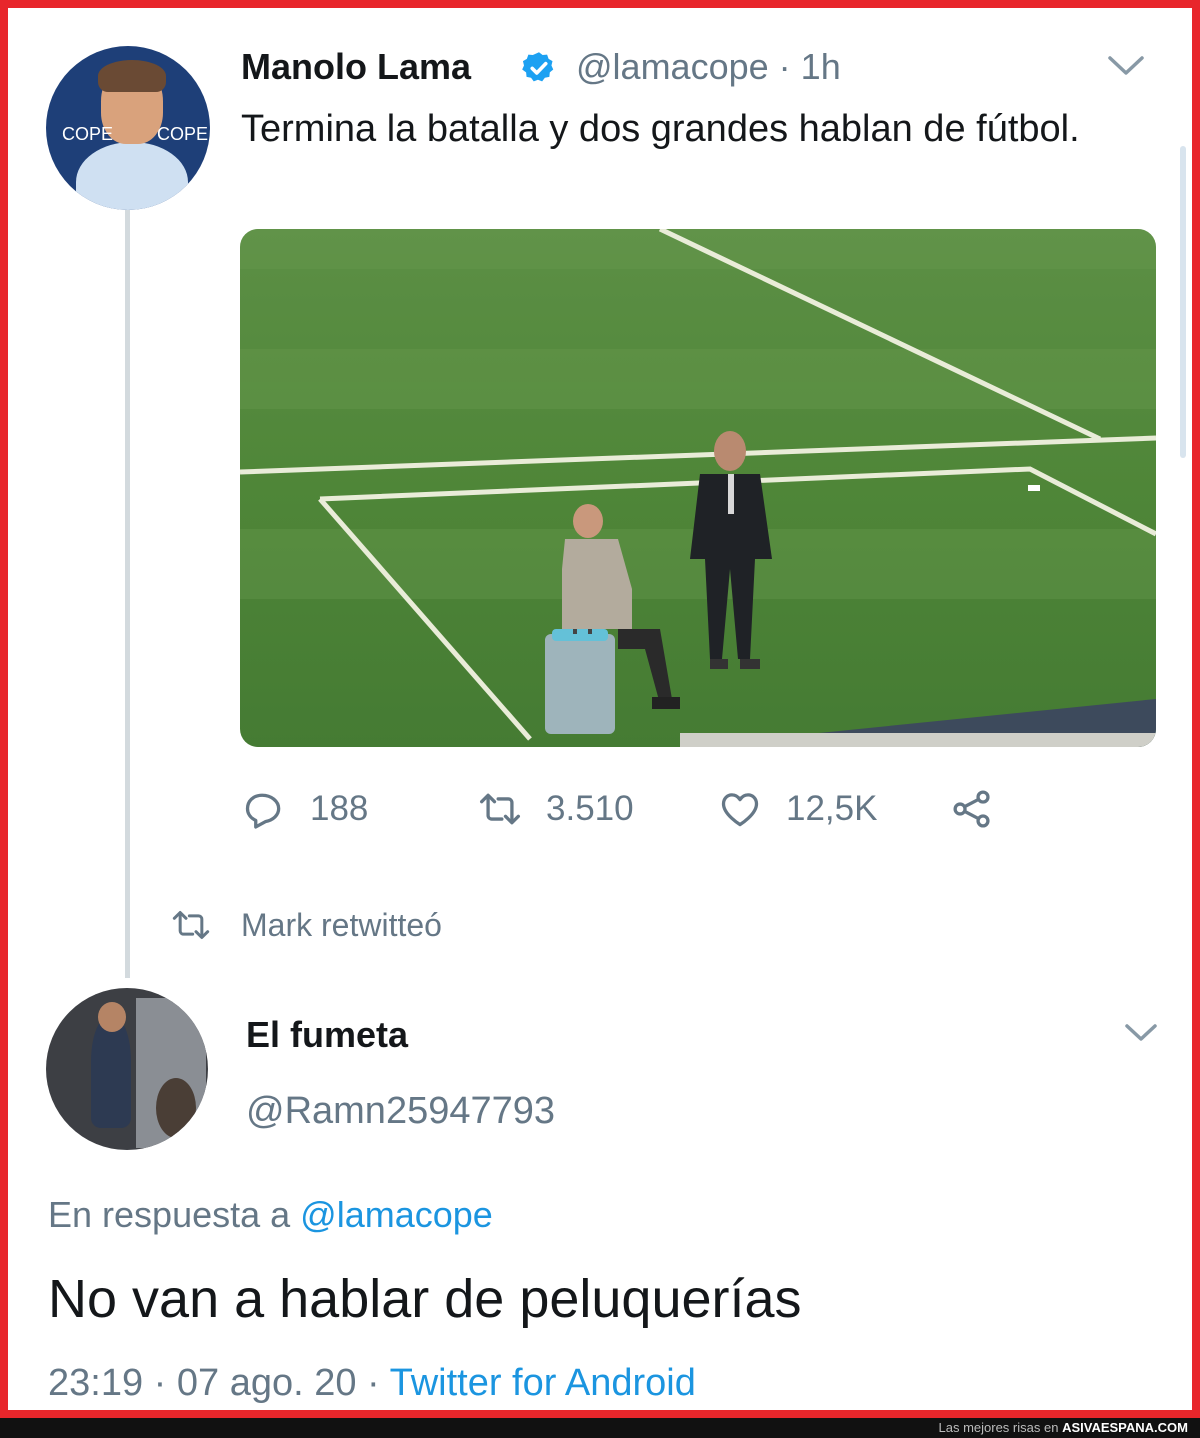 The width and height of the screenshot is (1200, 1438). Describe the element at coordinates (263, 811) in the screenshot. I see `reply-icon` at that location.